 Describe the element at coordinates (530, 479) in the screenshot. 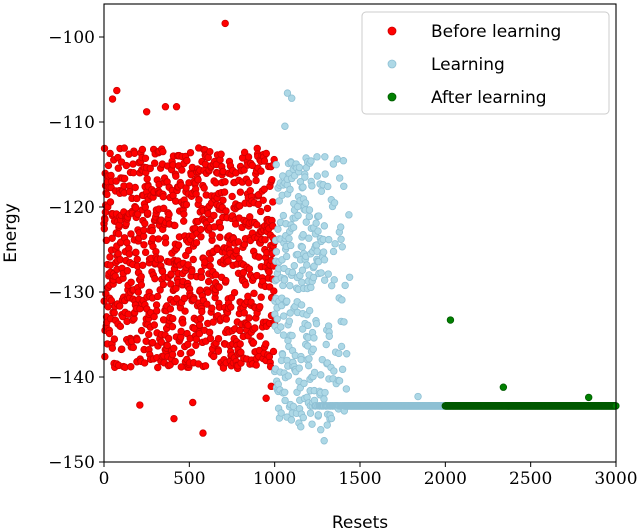

I see `x-tick-label: 2500` at that location.